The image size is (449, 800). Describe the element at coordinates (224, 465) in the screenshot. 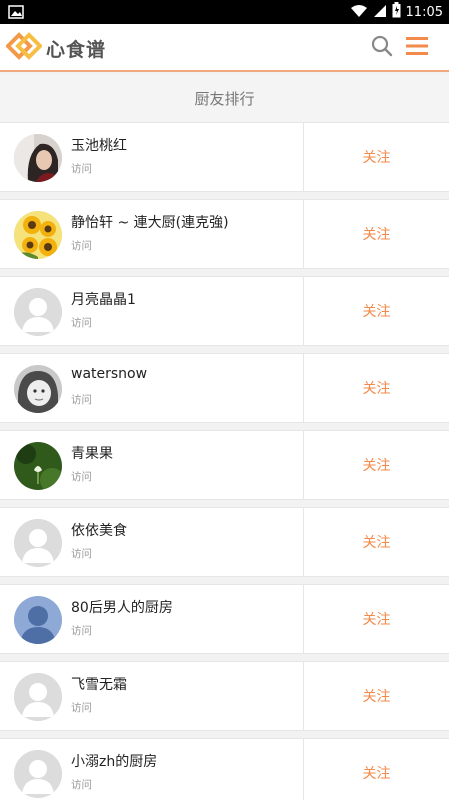

I see `list-item: 青果果 访问 关注` at that location.